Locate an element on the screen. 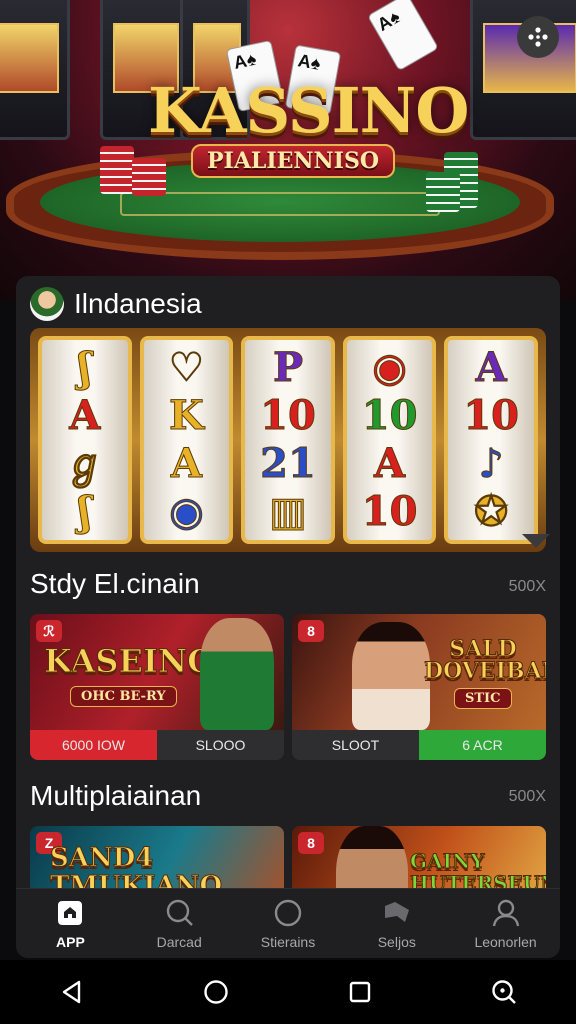 This screenshot has height=1024, width=576. slot-symbol: ♪ is located at coordinates (491, 463).